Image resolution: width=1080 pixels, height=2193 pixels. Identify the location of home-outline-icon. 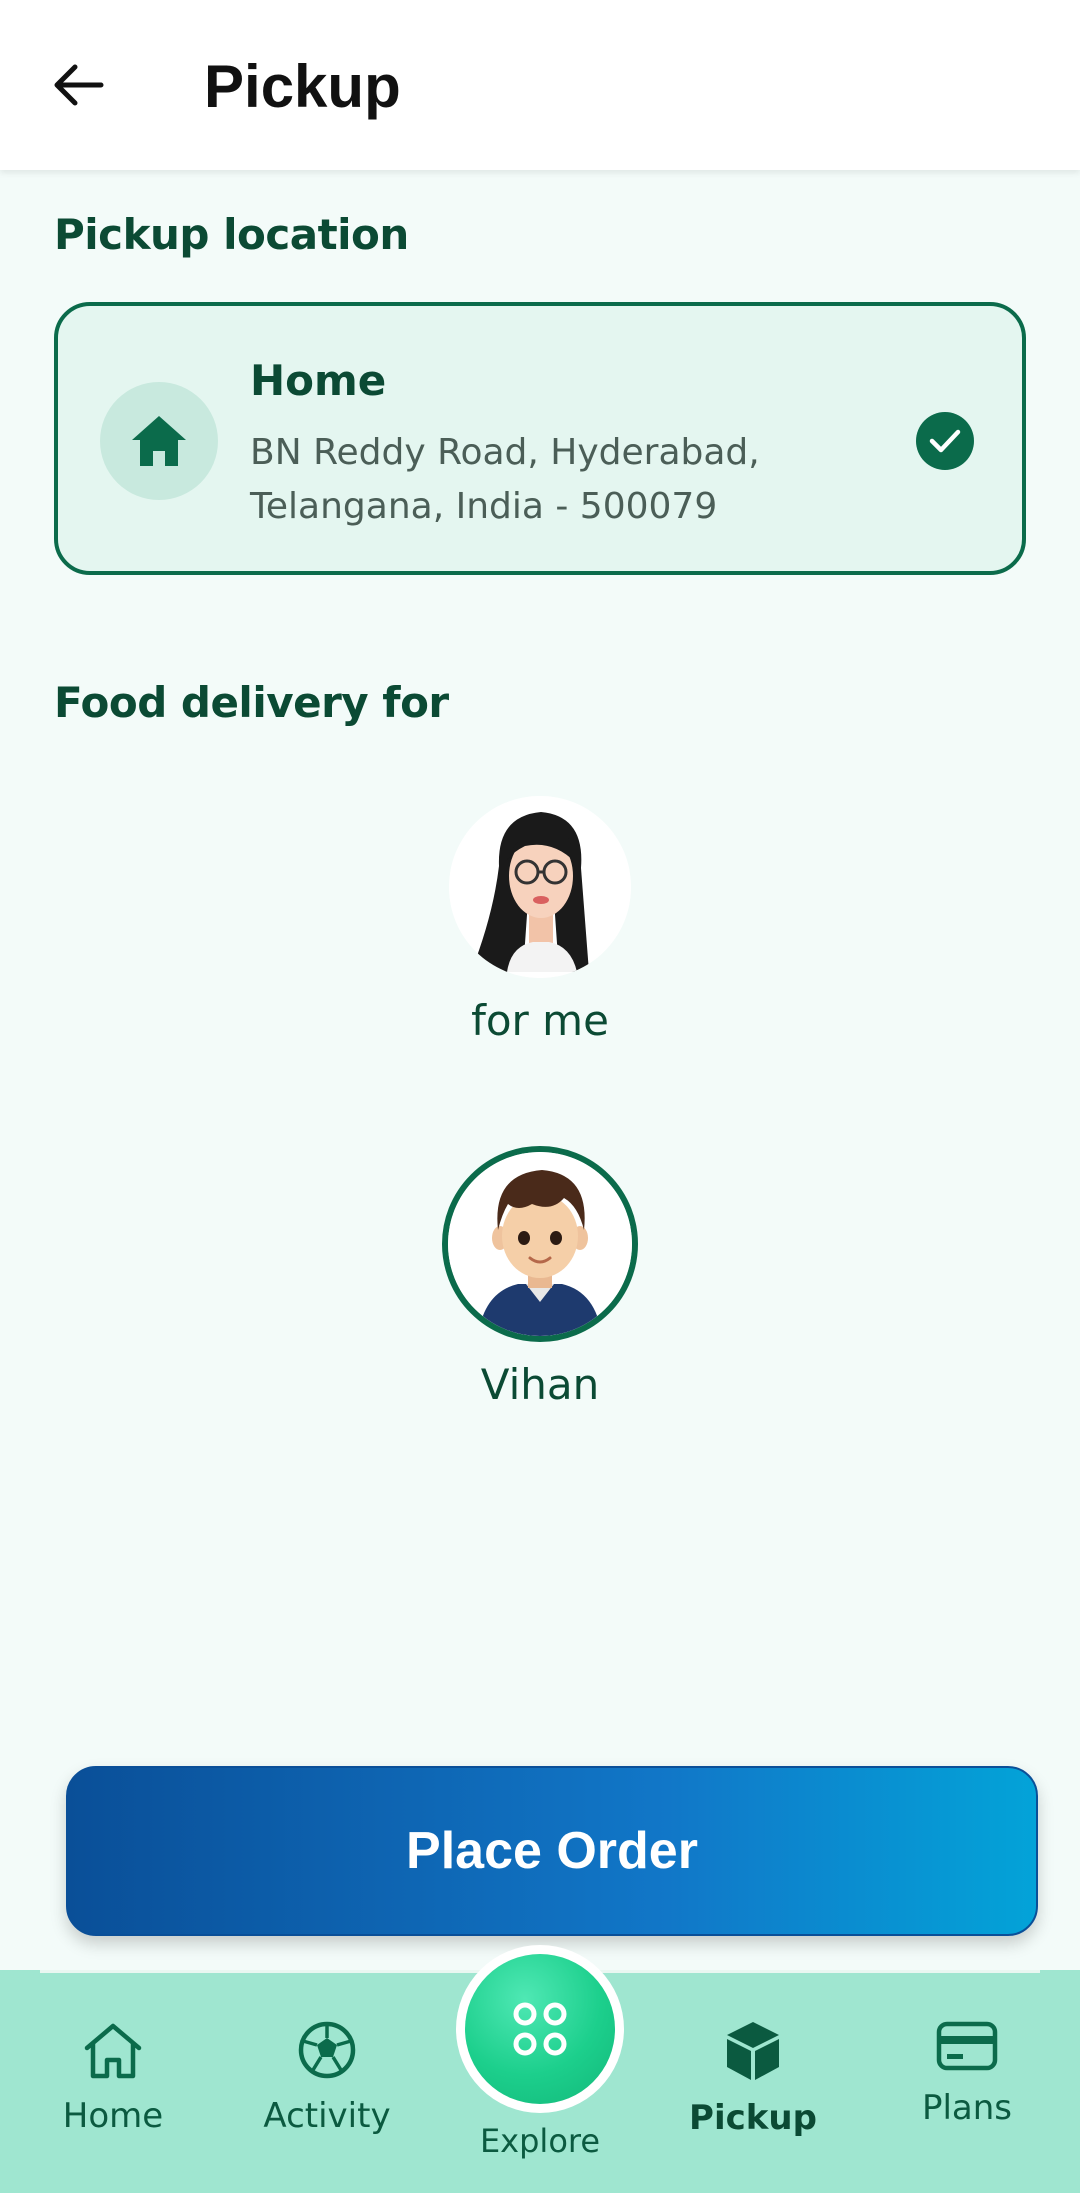
(113, 2051).